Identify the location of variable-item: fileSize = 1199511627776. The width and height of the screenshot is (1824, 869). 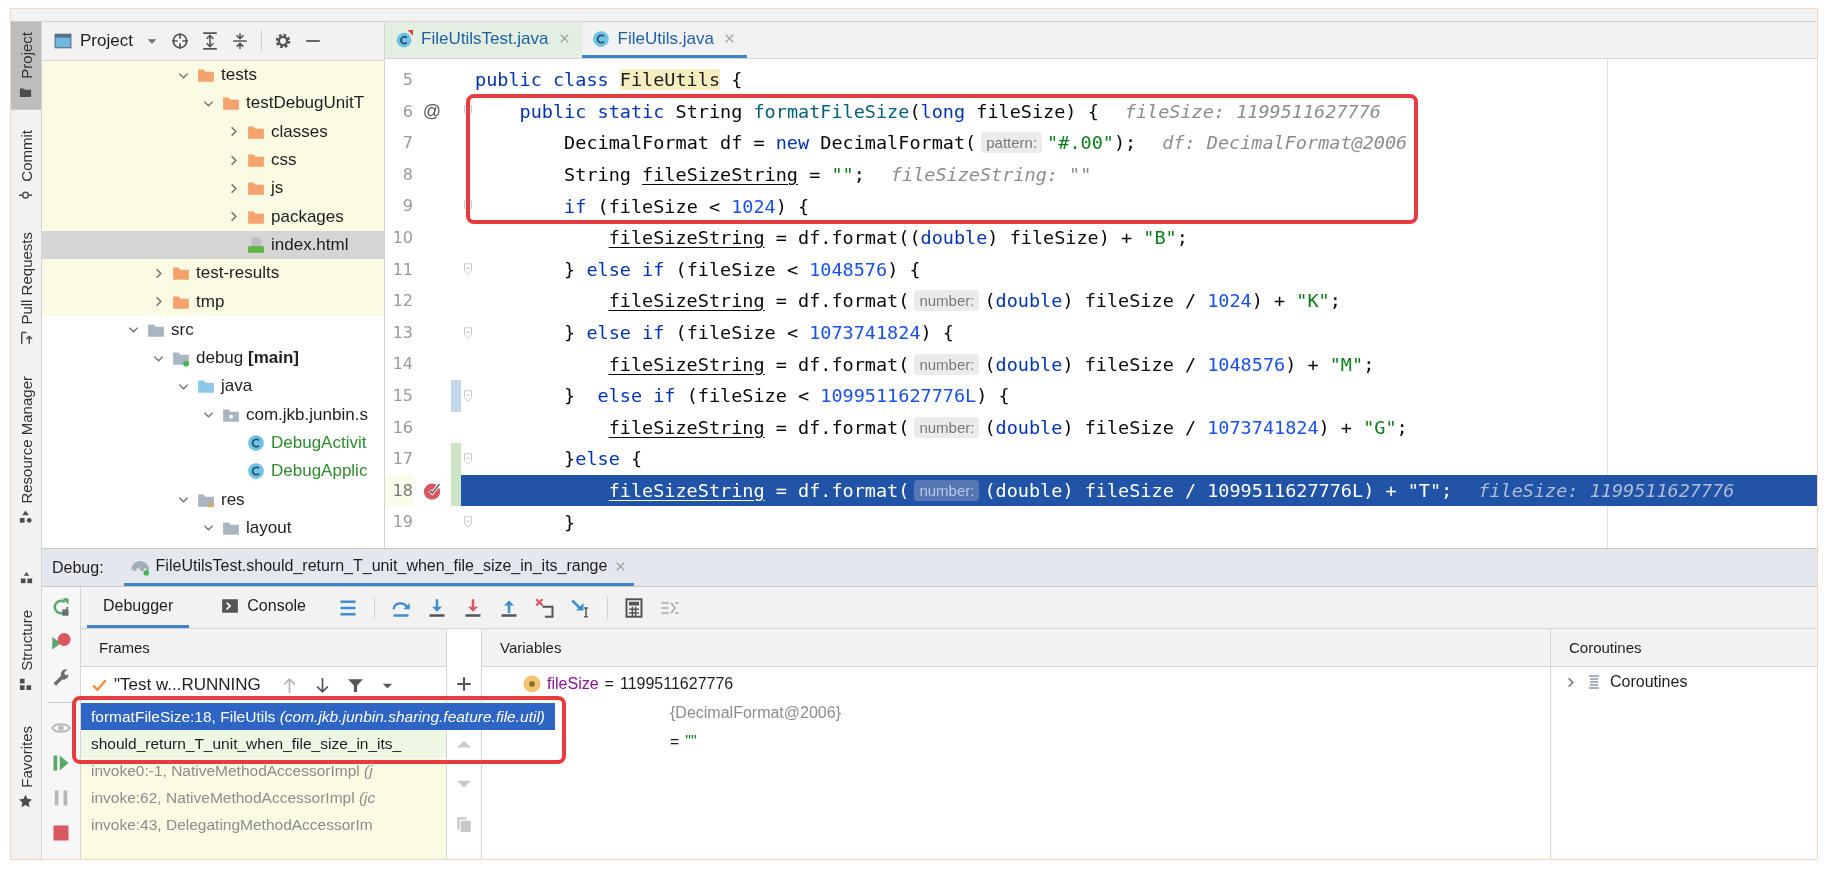
(1016, 683).